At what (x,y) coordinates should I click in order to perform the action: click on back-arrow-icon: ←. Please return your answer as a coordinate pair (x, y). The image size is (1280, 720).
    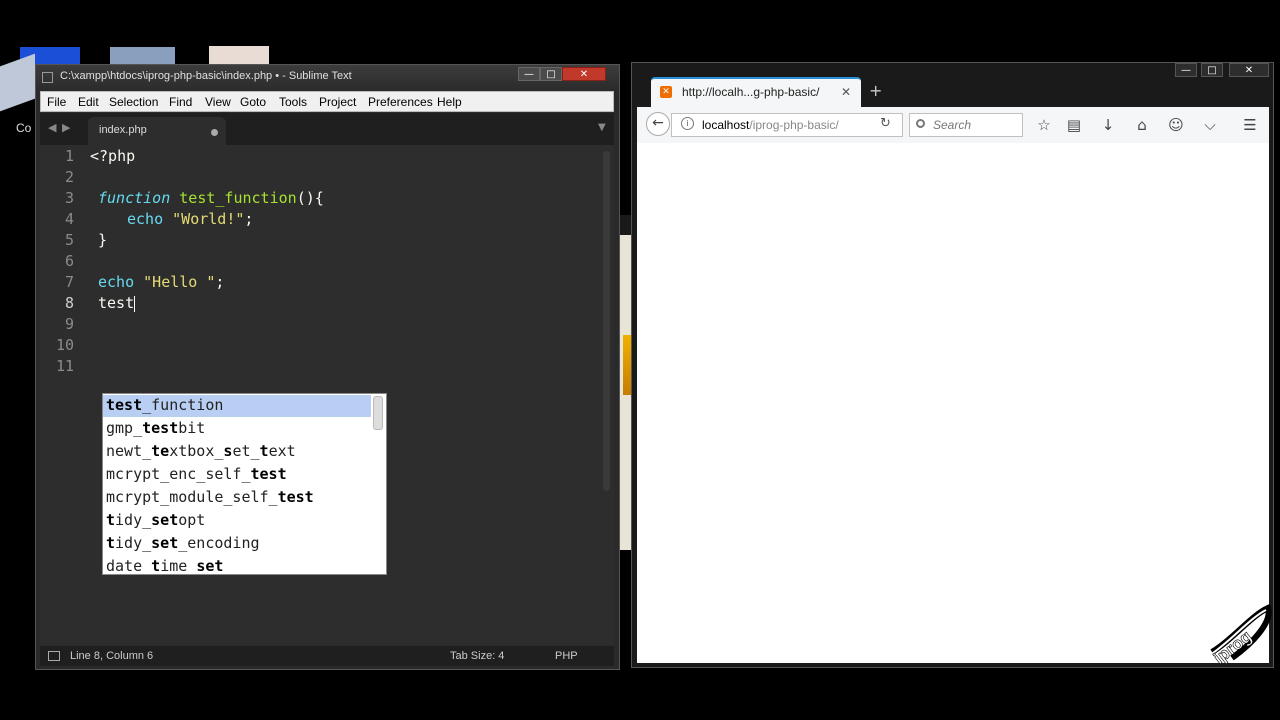
    Looking at the image, I should click on (658, 124).